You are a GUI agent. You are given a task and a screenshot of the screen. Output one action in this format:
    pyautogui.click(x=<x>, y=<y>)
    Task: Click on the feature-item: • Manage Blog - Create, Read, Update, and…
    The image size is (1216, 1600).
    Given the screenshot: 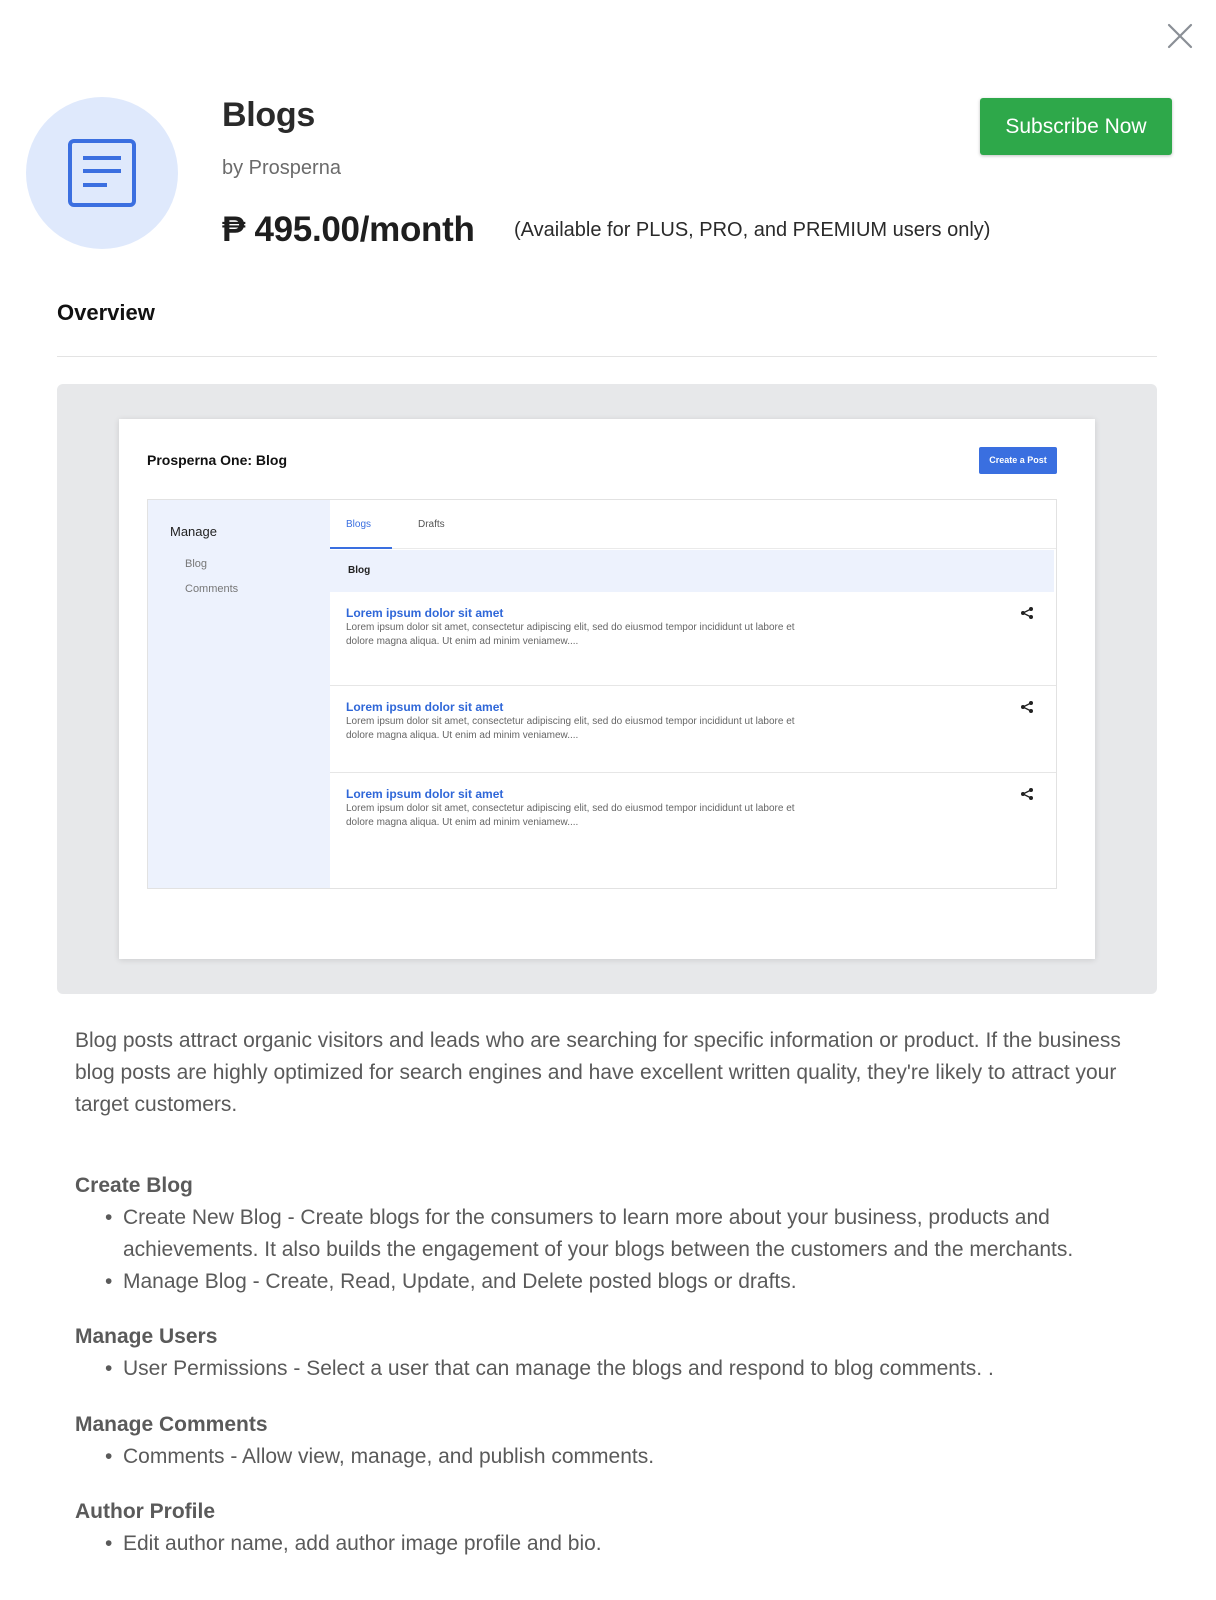 What is the action you would take?
    pyautogui.click(x=451, y=1281)
    